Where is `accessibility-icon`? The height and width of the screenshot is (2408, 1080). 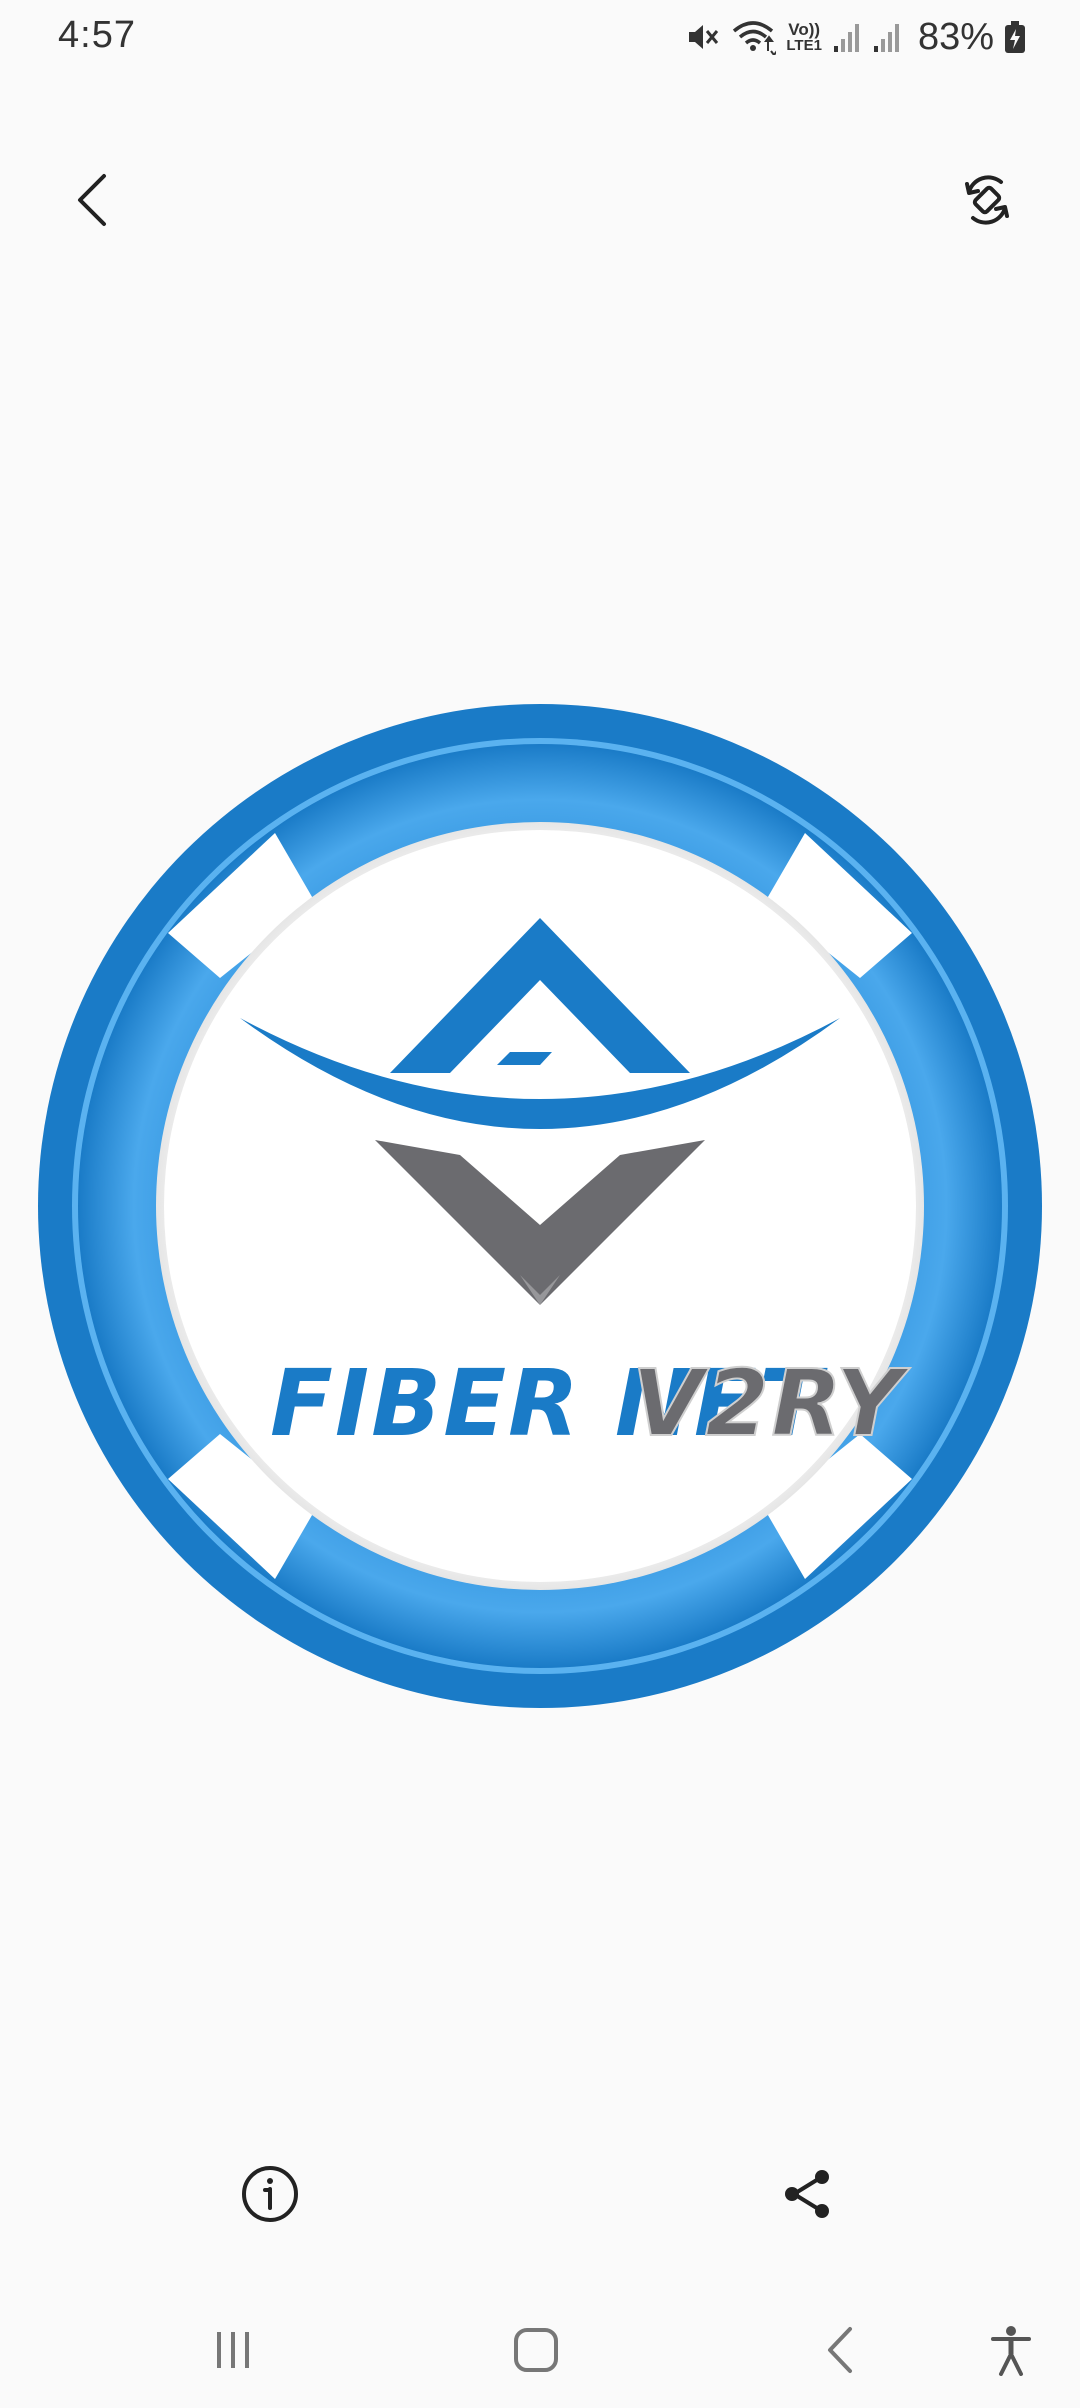 accessibility-icon is located at coordinates (1011, 2351).